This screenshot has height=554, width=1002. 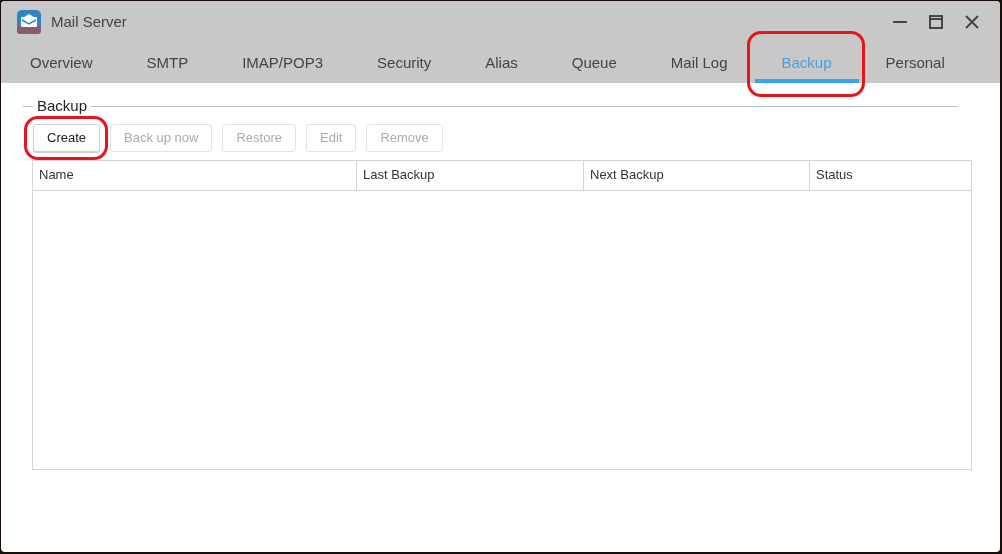 I want to click on tab: Overview, so click(x=61, y=63).